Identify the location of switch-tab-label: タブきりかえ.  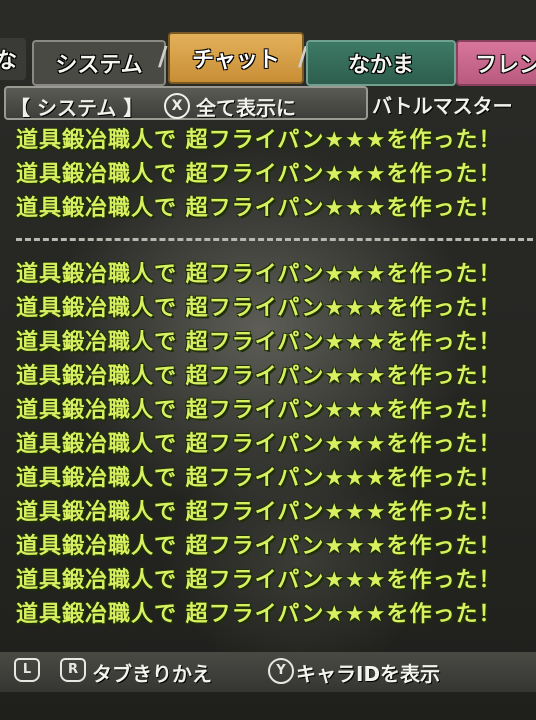
(152, 674).